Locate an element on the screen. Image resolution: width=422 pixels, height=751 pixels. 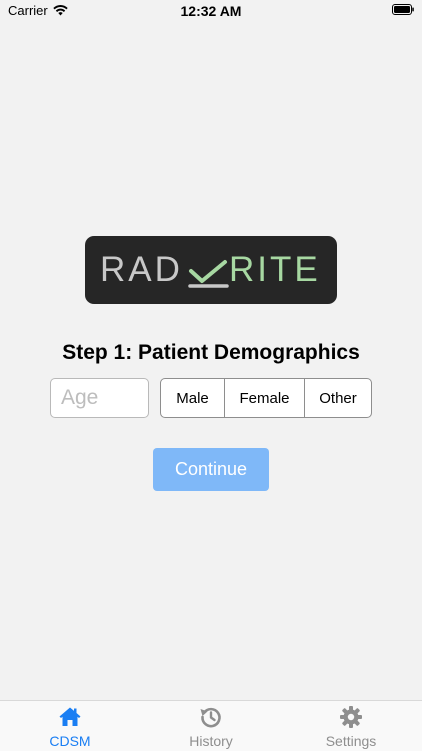
tab-history-label: History is located at coordinates (211, 741).